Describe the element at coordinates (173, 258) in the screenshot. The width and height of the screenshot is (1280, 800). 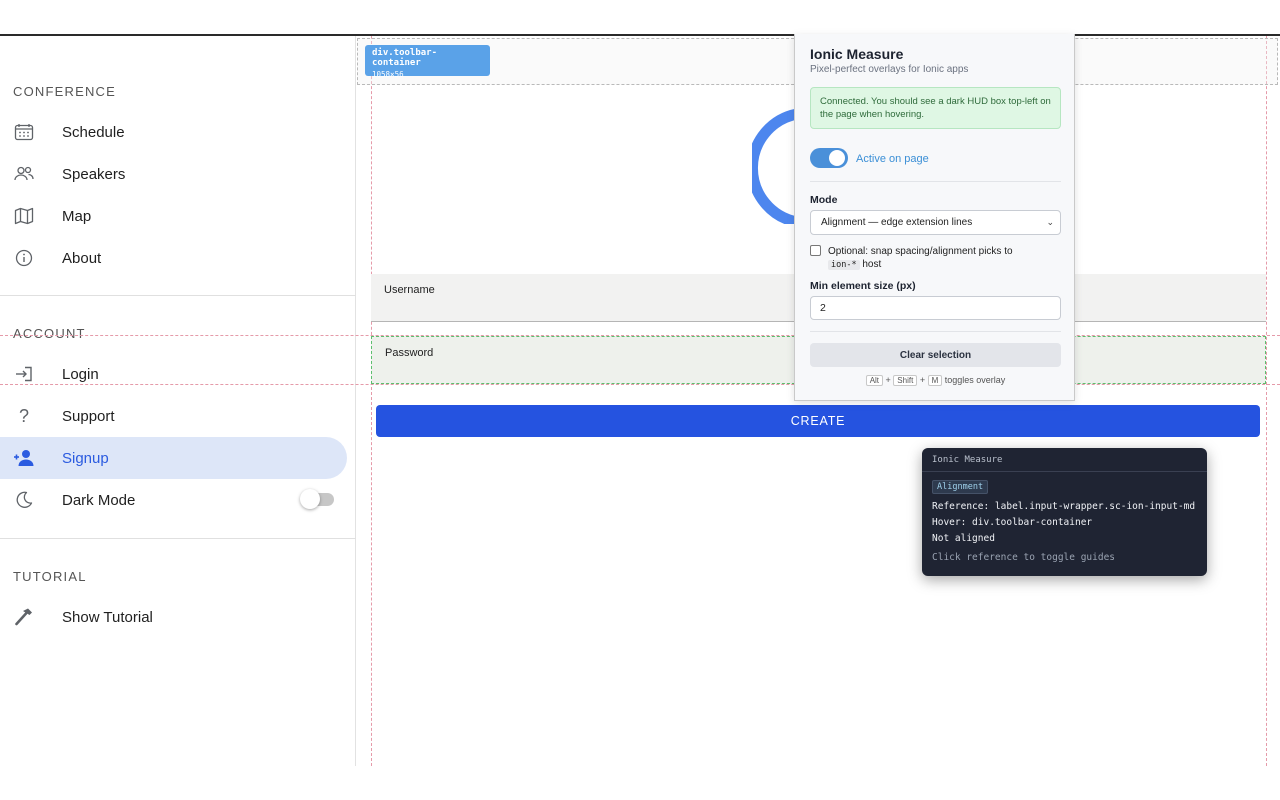
I see `menu-item-about: About` at that location.